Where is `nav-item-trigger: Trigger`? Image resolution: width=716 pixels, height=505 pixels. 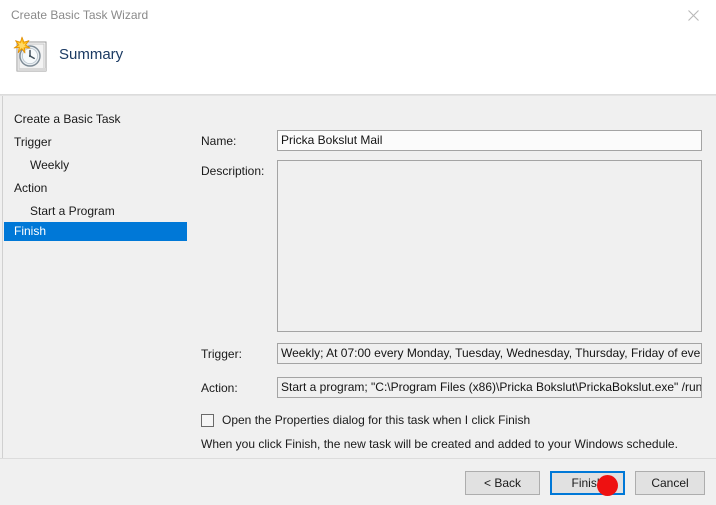
nav-item-trigger: Trigger is located at coordinates (95, 142).